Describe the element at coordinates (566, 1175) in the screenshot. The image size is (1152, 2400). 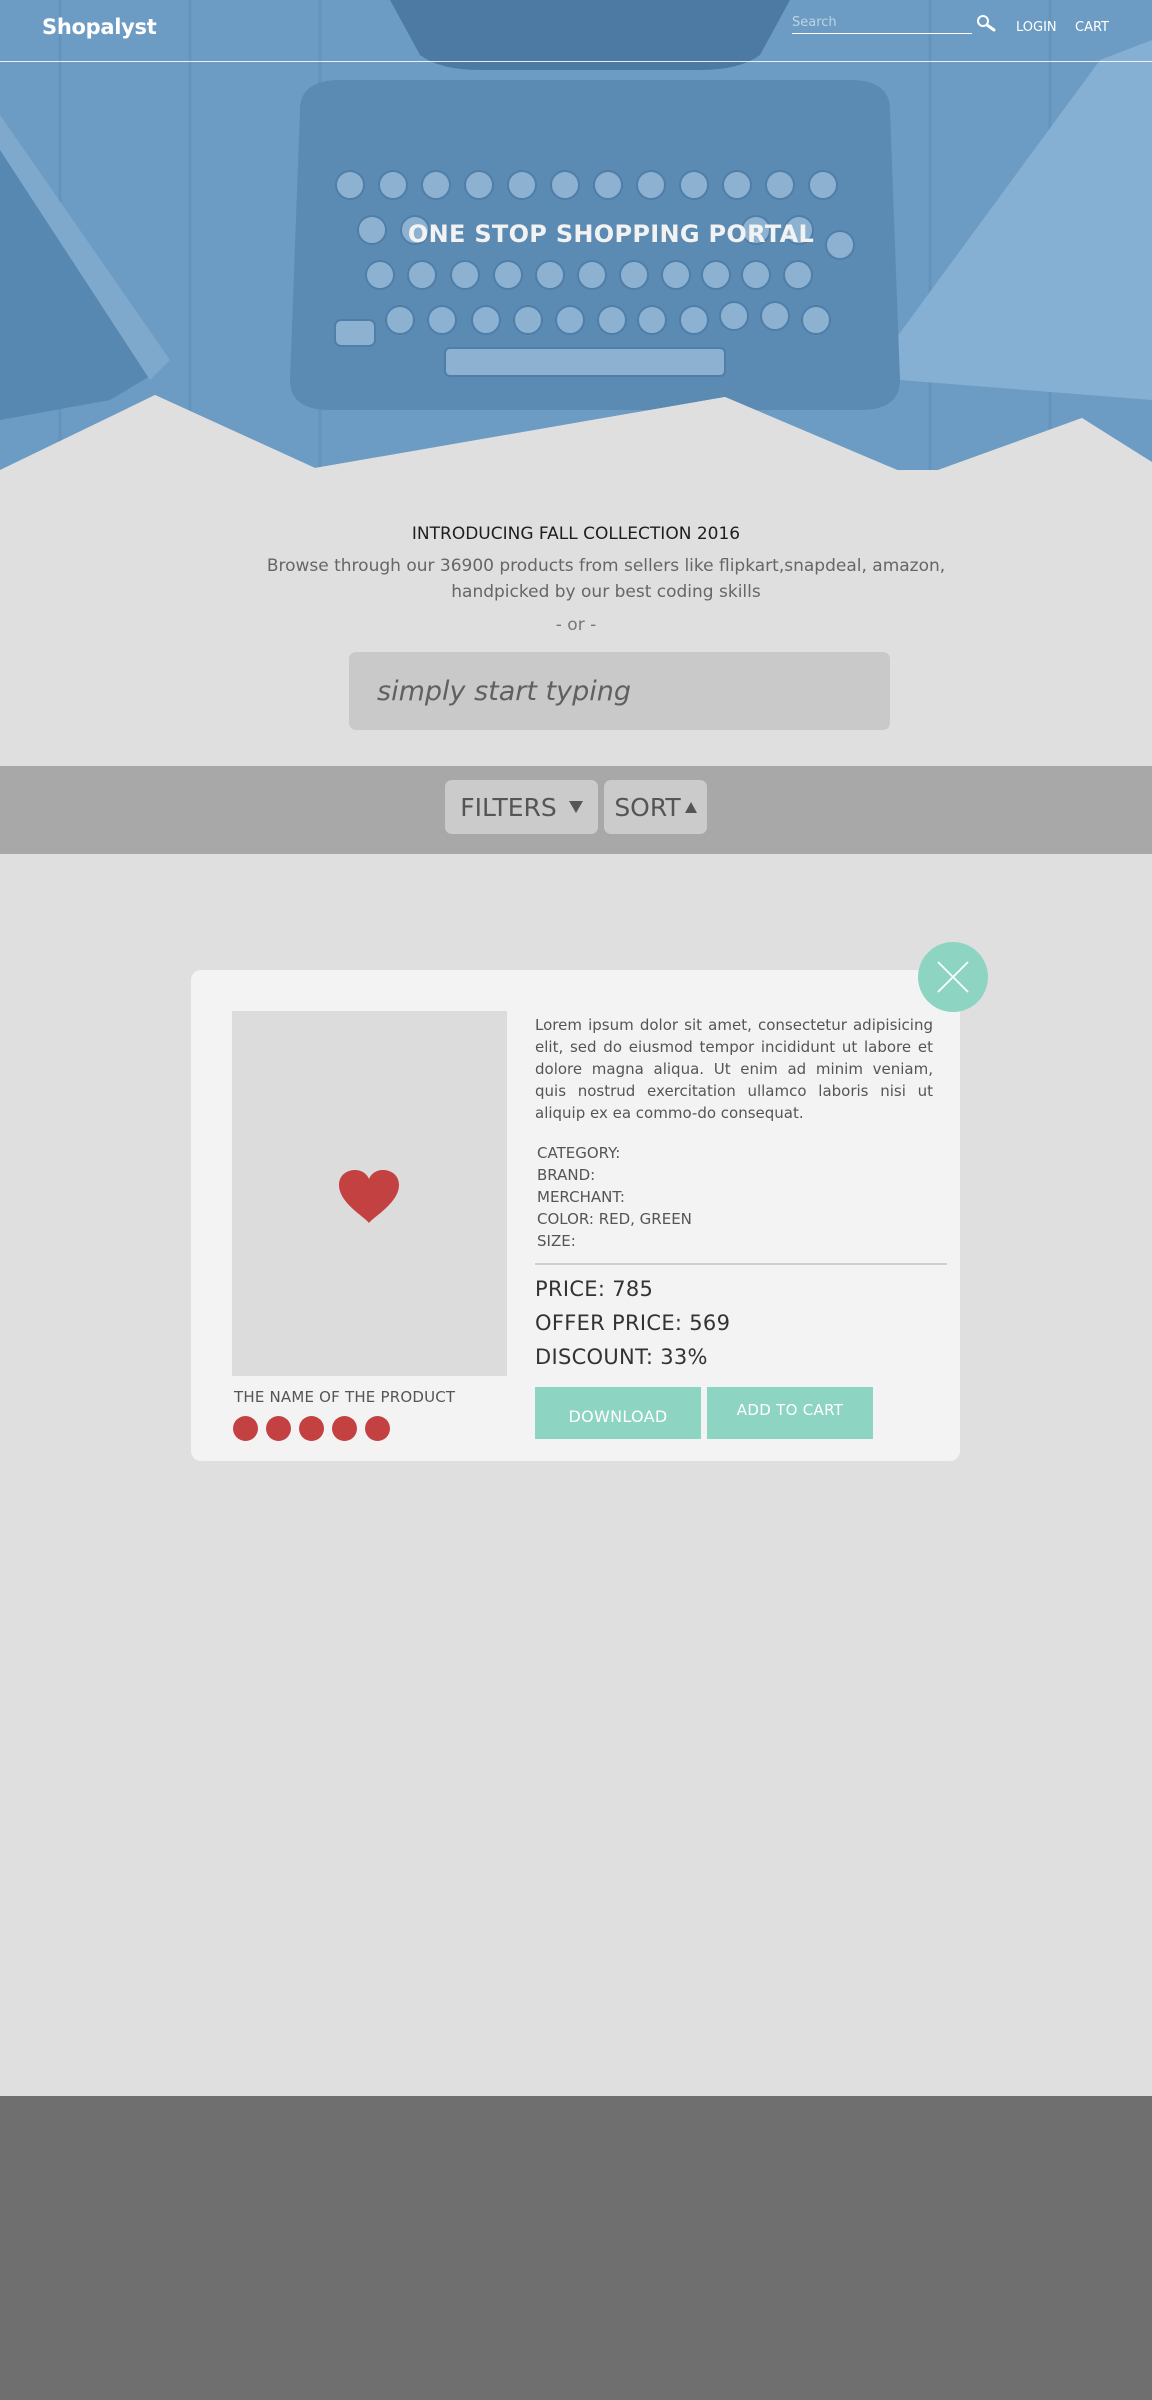
I see `brand-field: BRAND:` at that location.